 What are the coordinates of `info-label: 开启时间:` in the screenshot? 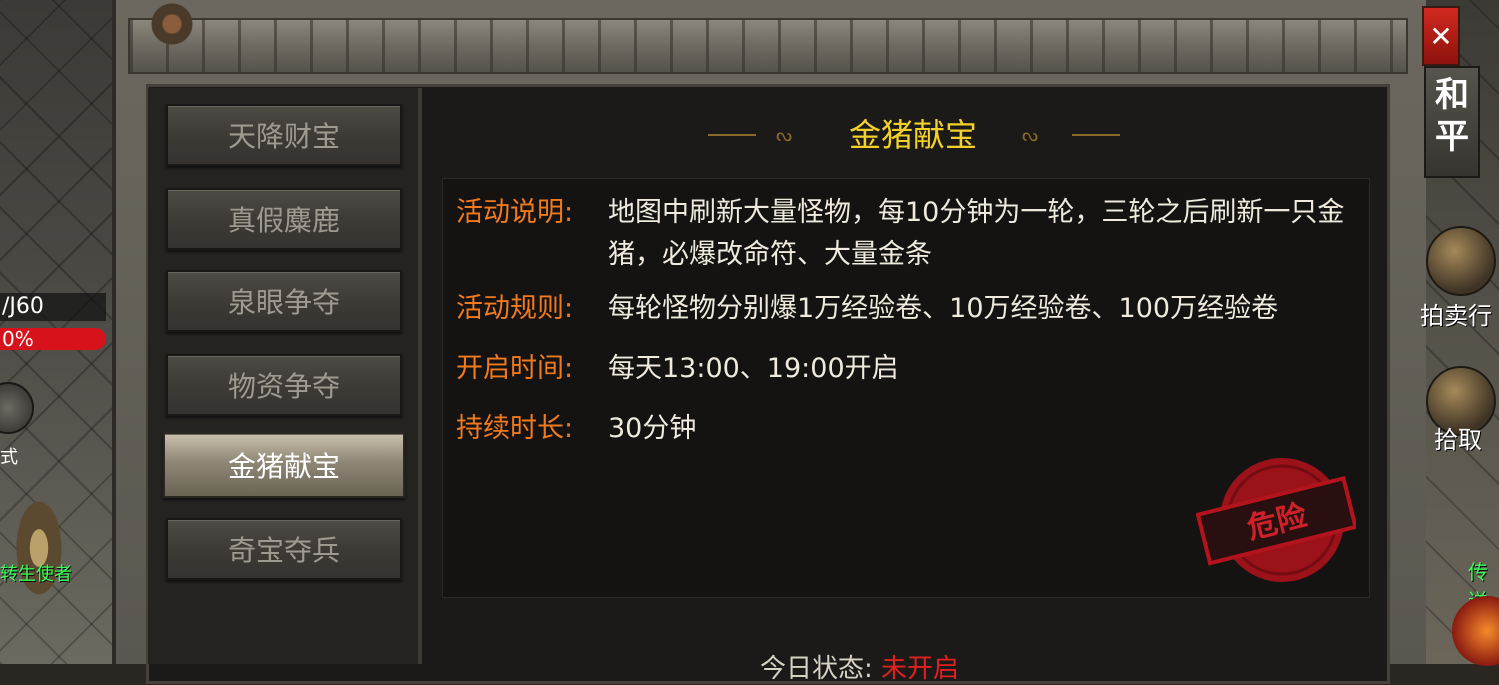 It's located at (515, 368).